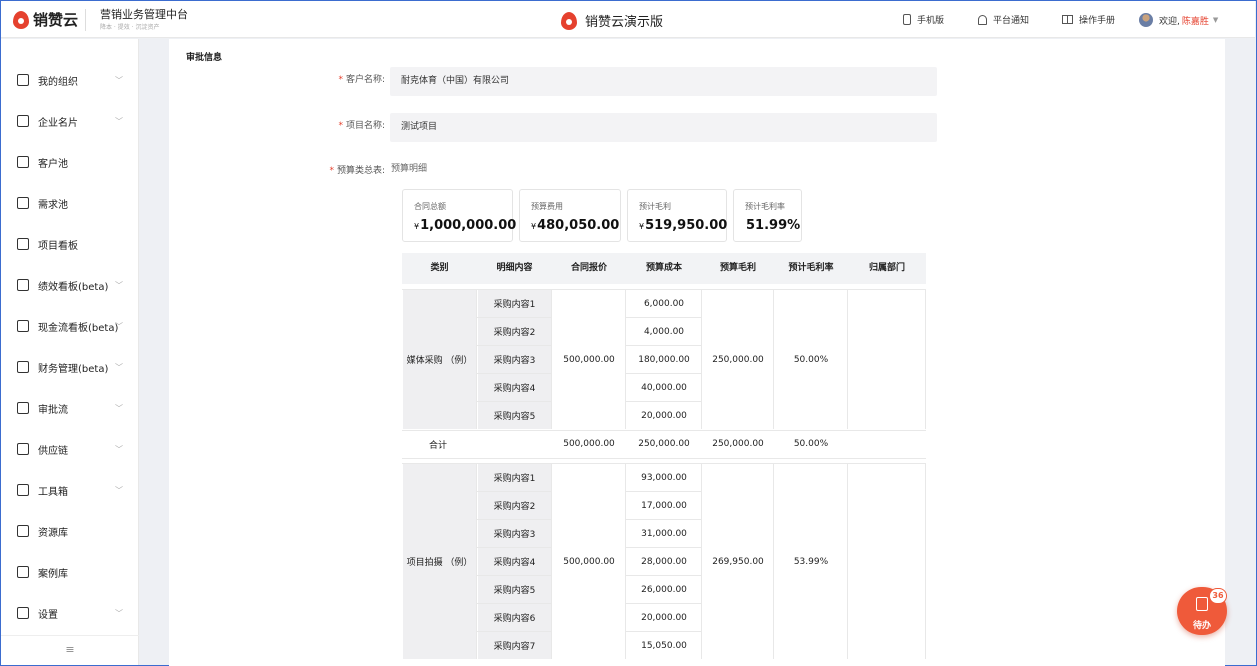  What do you see at coordinates (56, 20) in the screenshot?
I see `logo-text: 销赞云` at bounding box center [56, 20].